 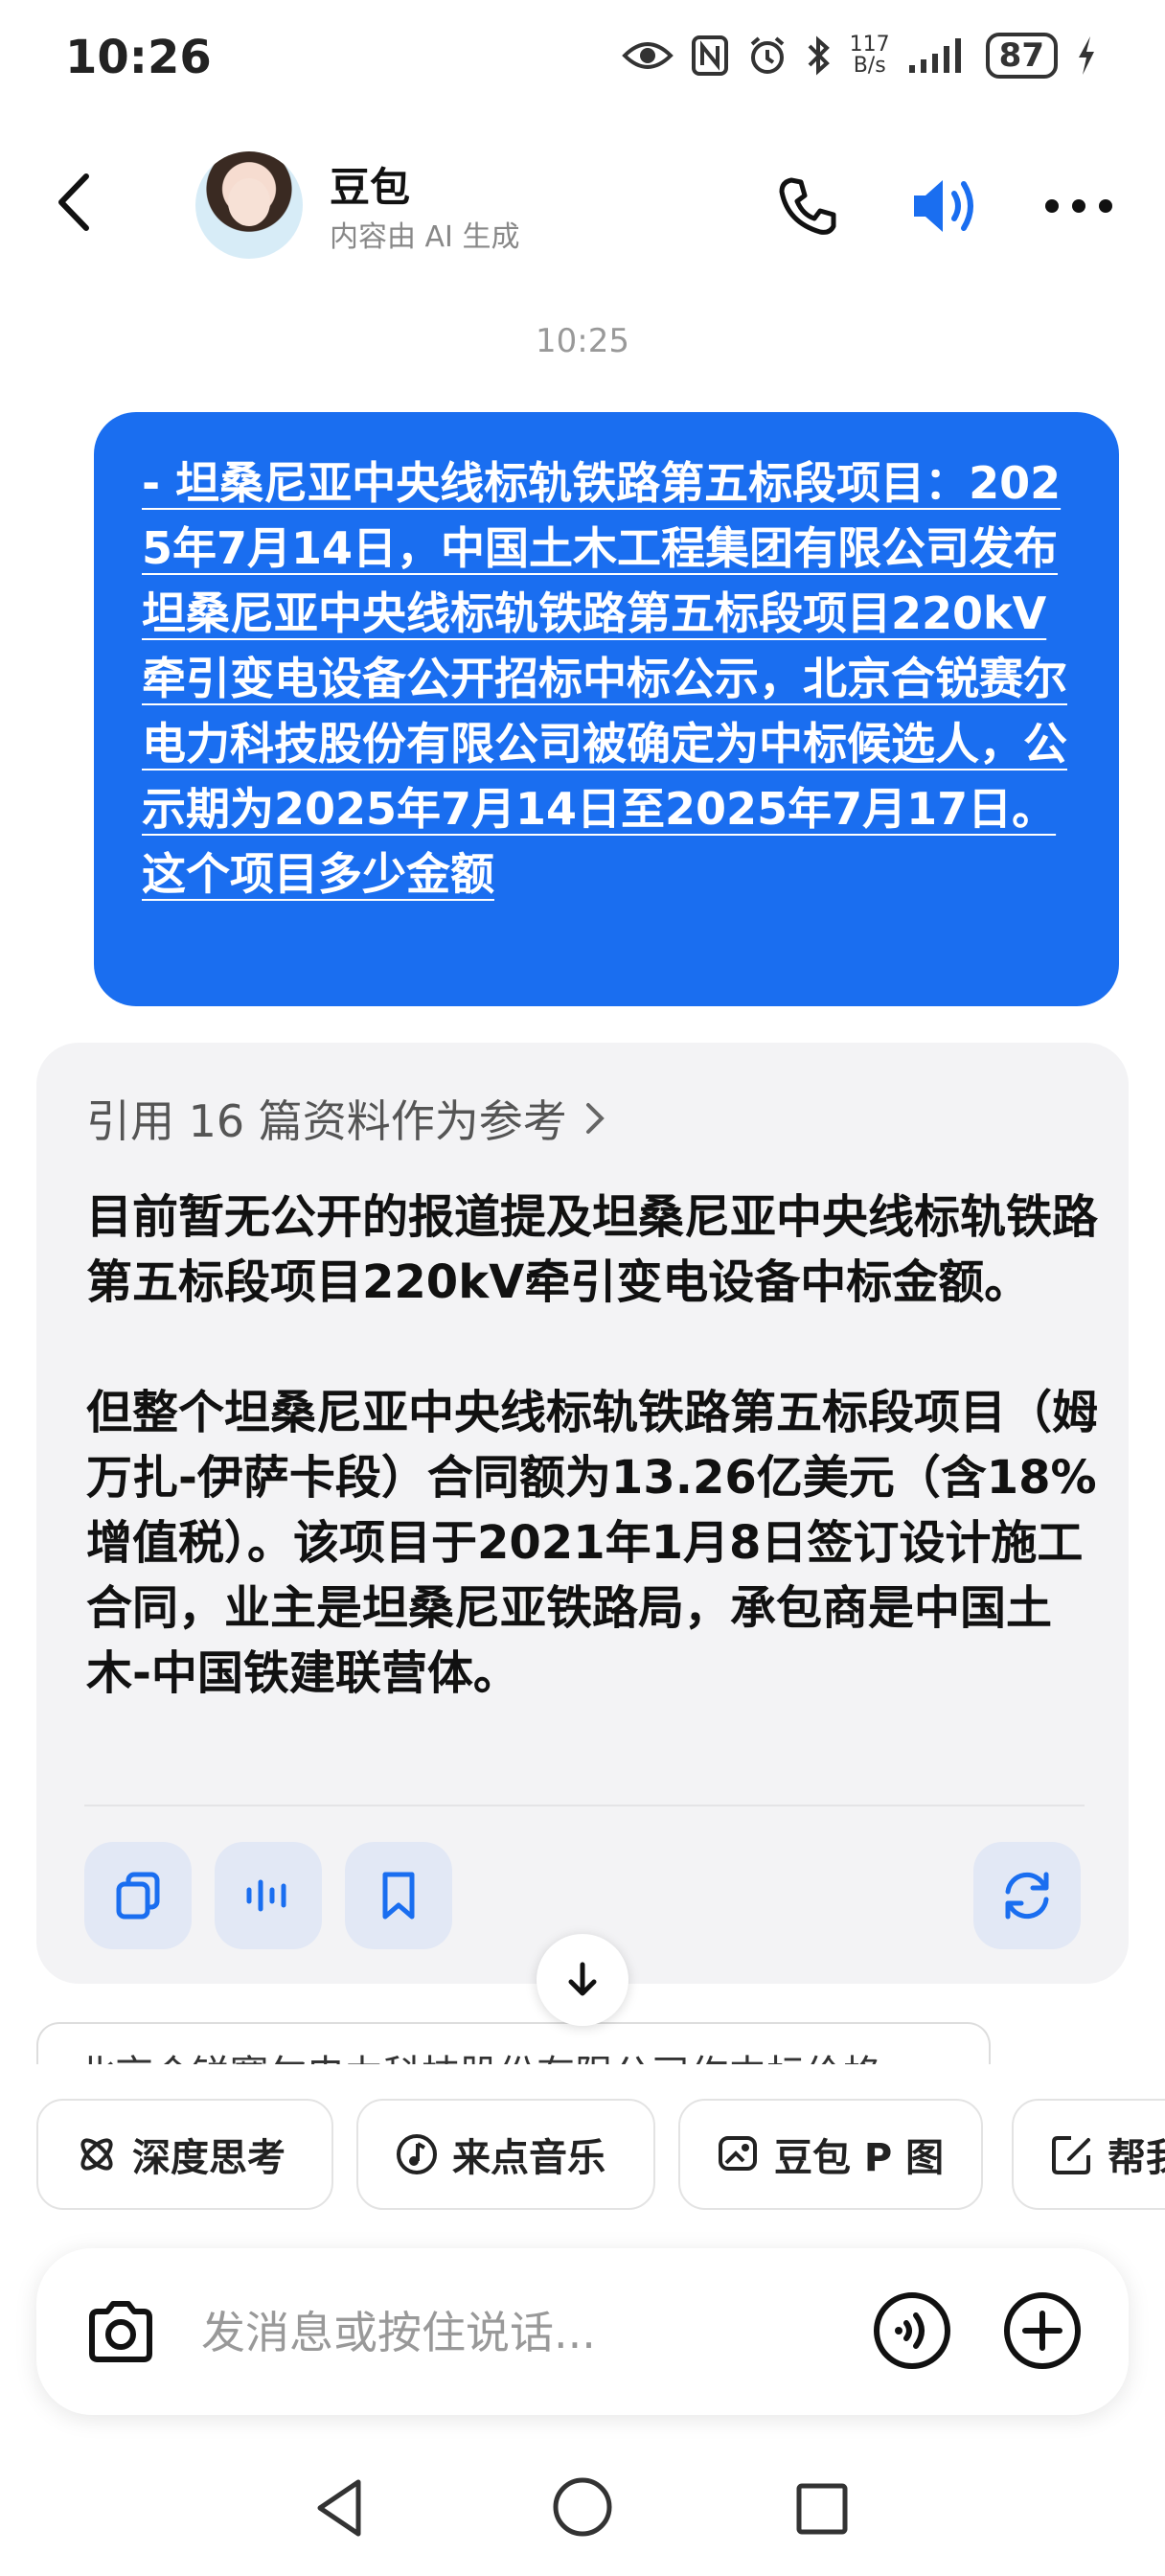 I want to click on voice-call-button, so click(x=912, y=2330).